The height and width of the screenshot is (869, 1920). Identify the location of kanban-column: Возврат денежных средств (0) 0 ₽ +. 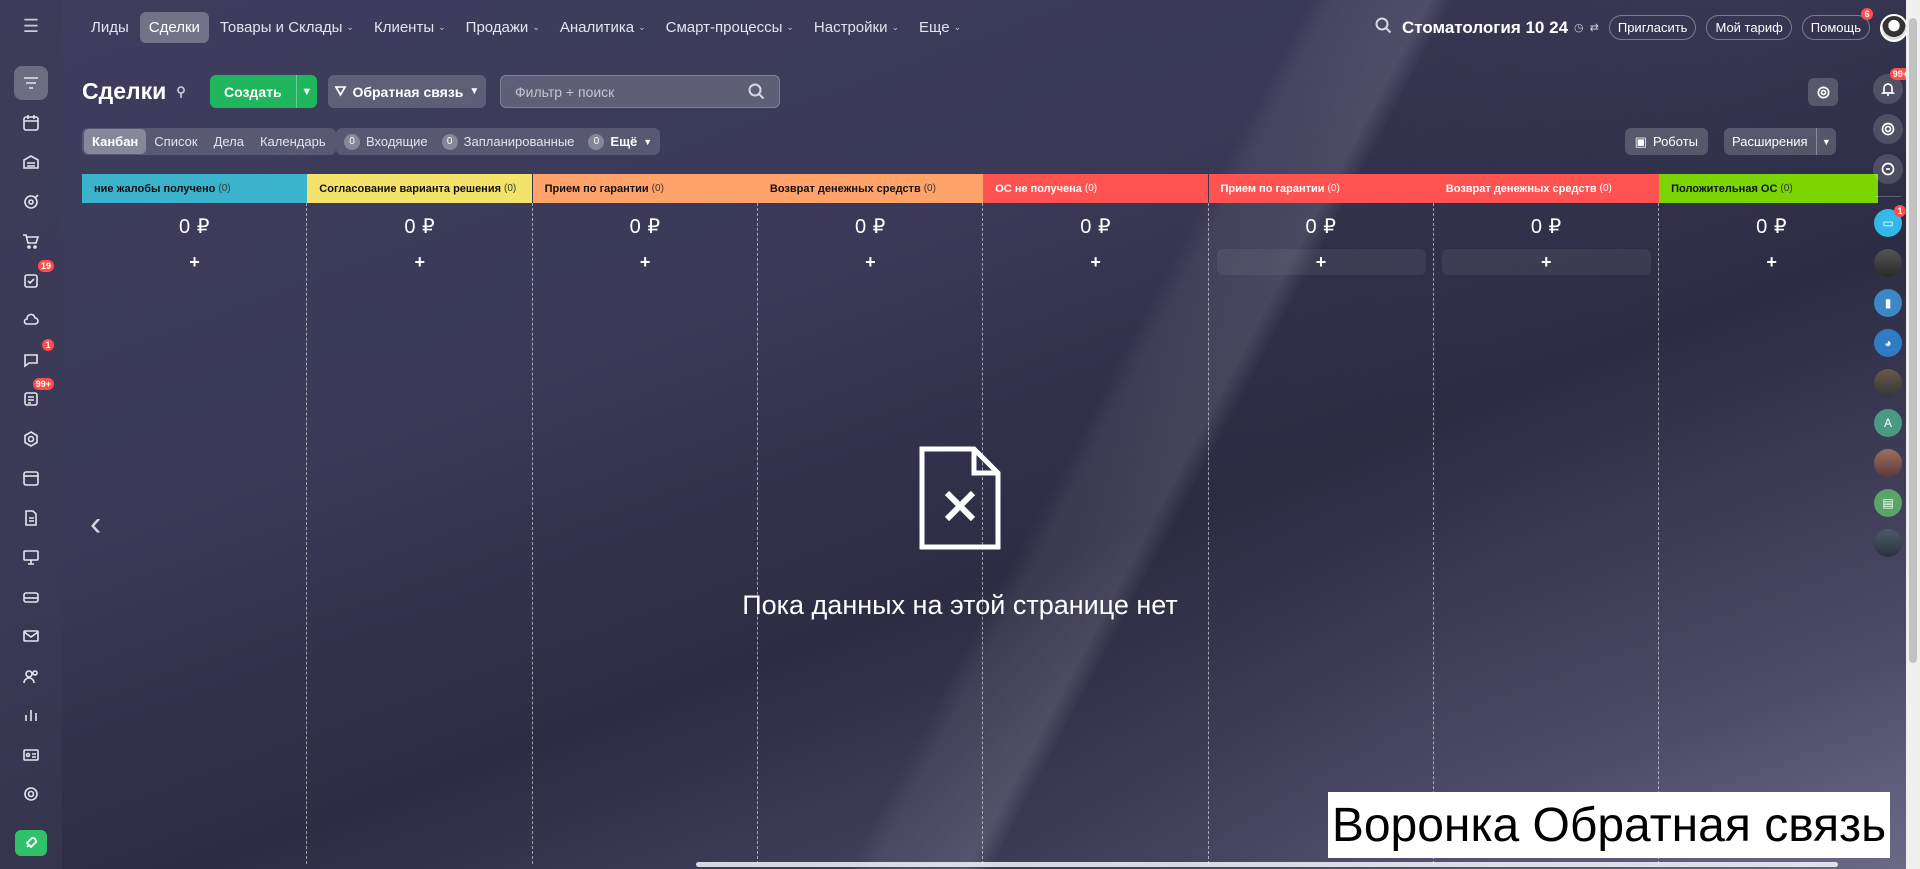
(1545, 519).